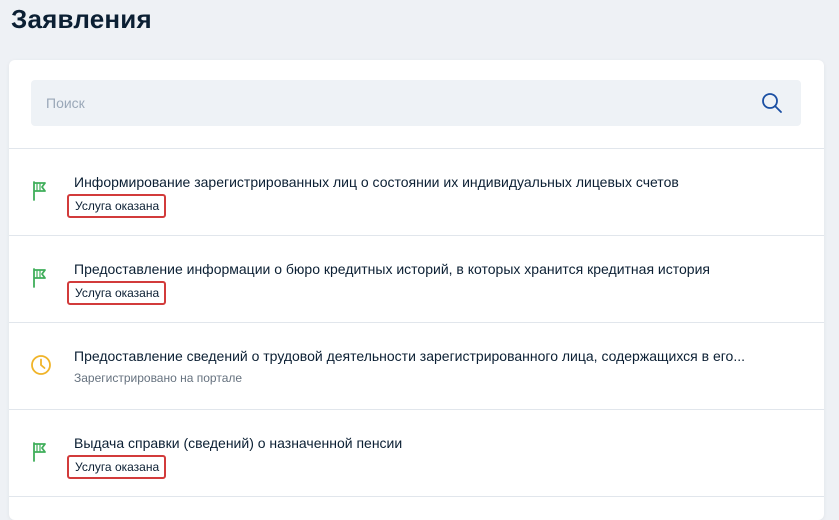 The height and width of the screenshot is (520, 839). I want to click on clock-icon, so click(41, 365).